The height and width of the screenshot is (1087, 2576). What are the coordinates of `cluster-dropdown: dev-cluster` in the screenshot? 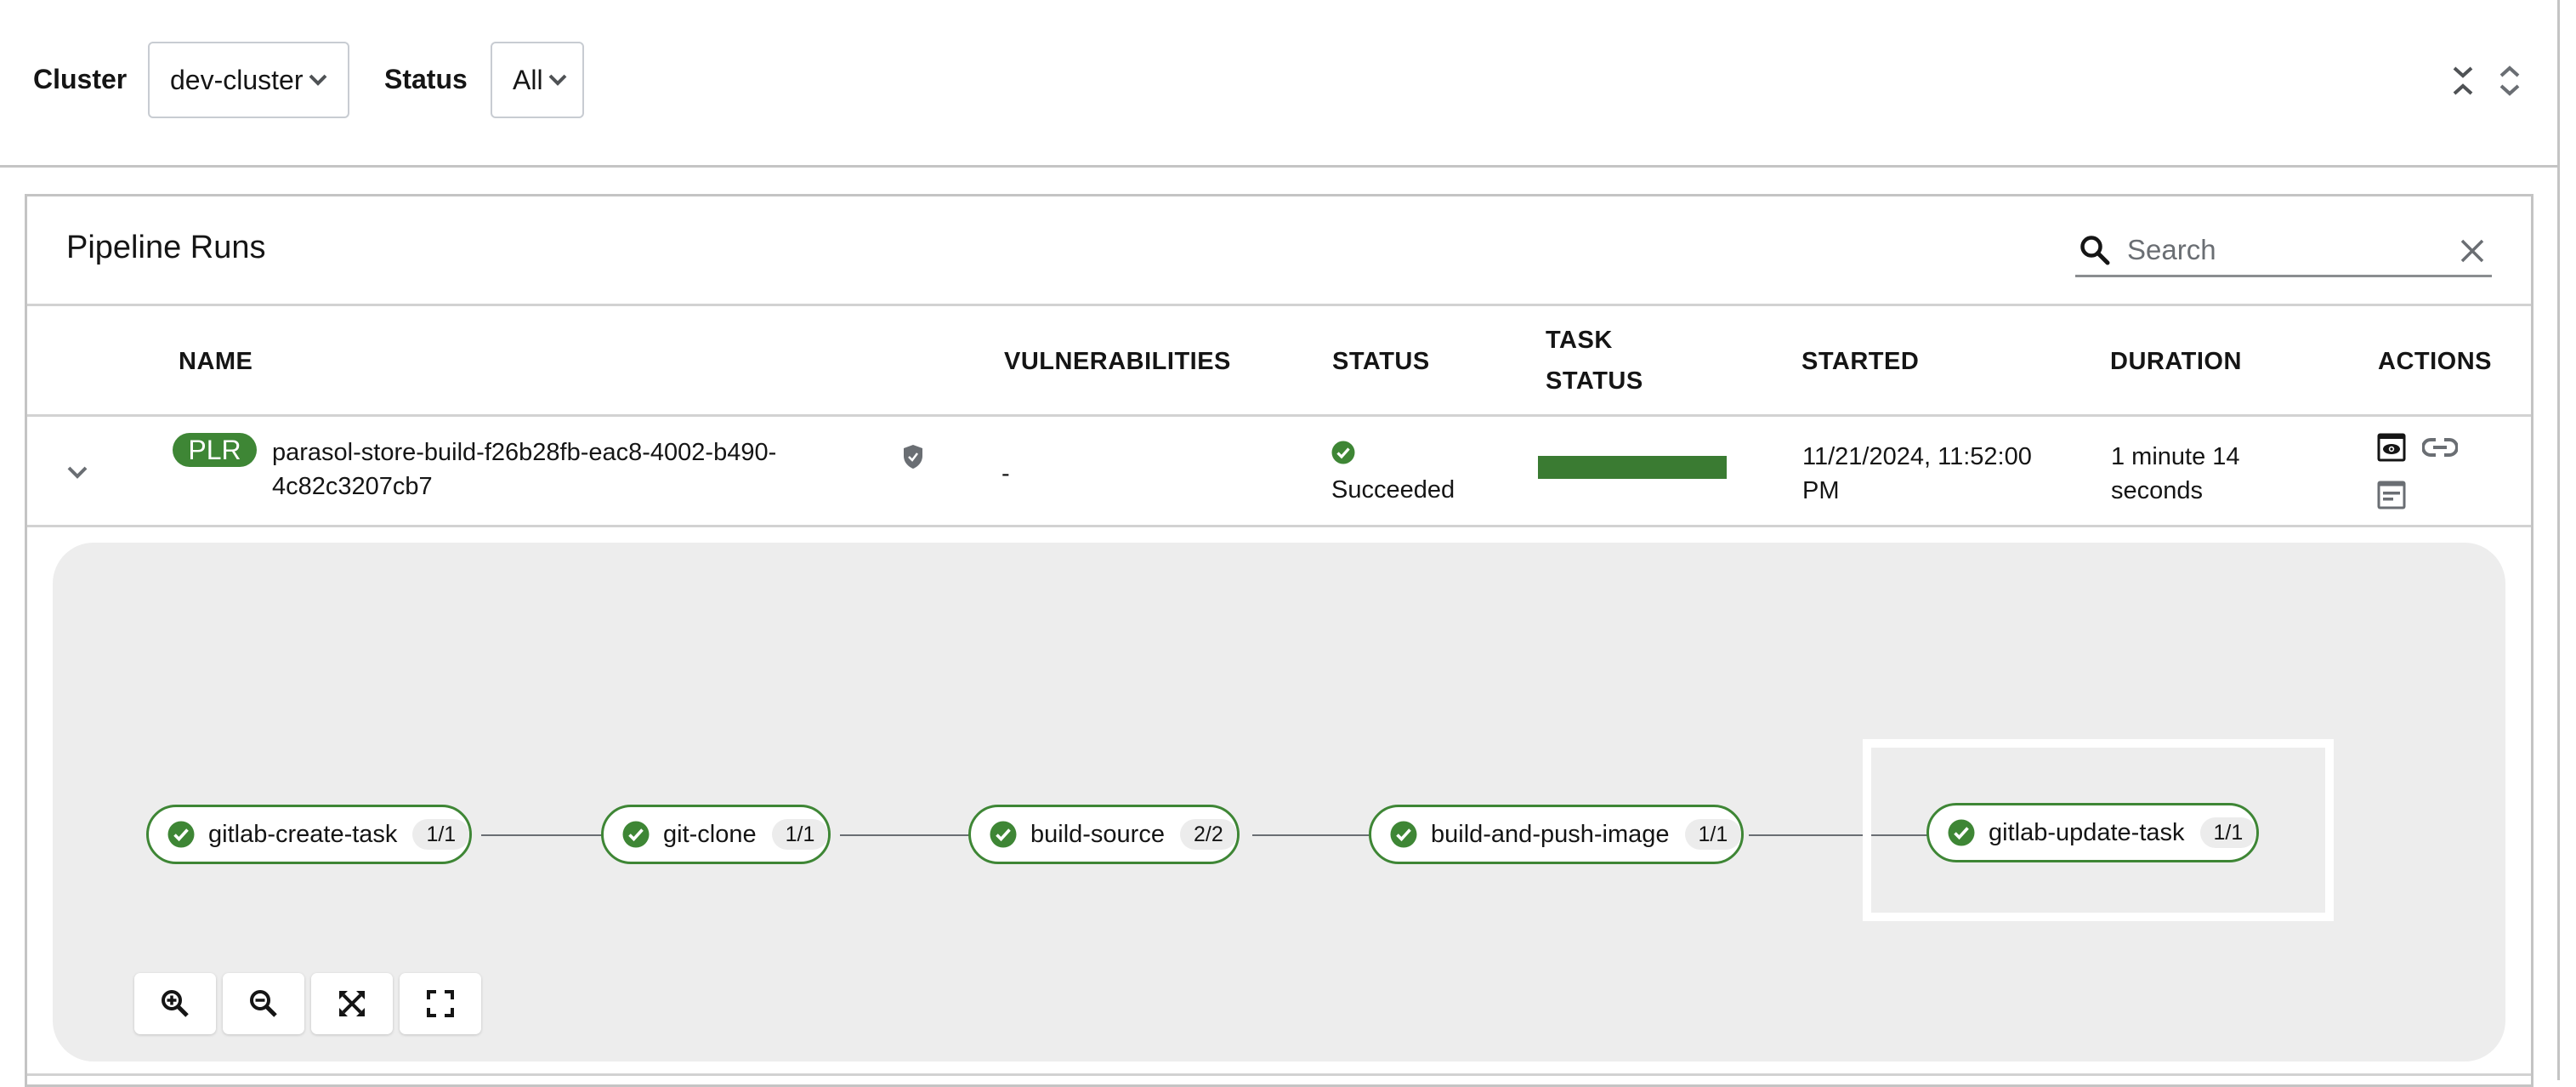 It's located at (249, 80).